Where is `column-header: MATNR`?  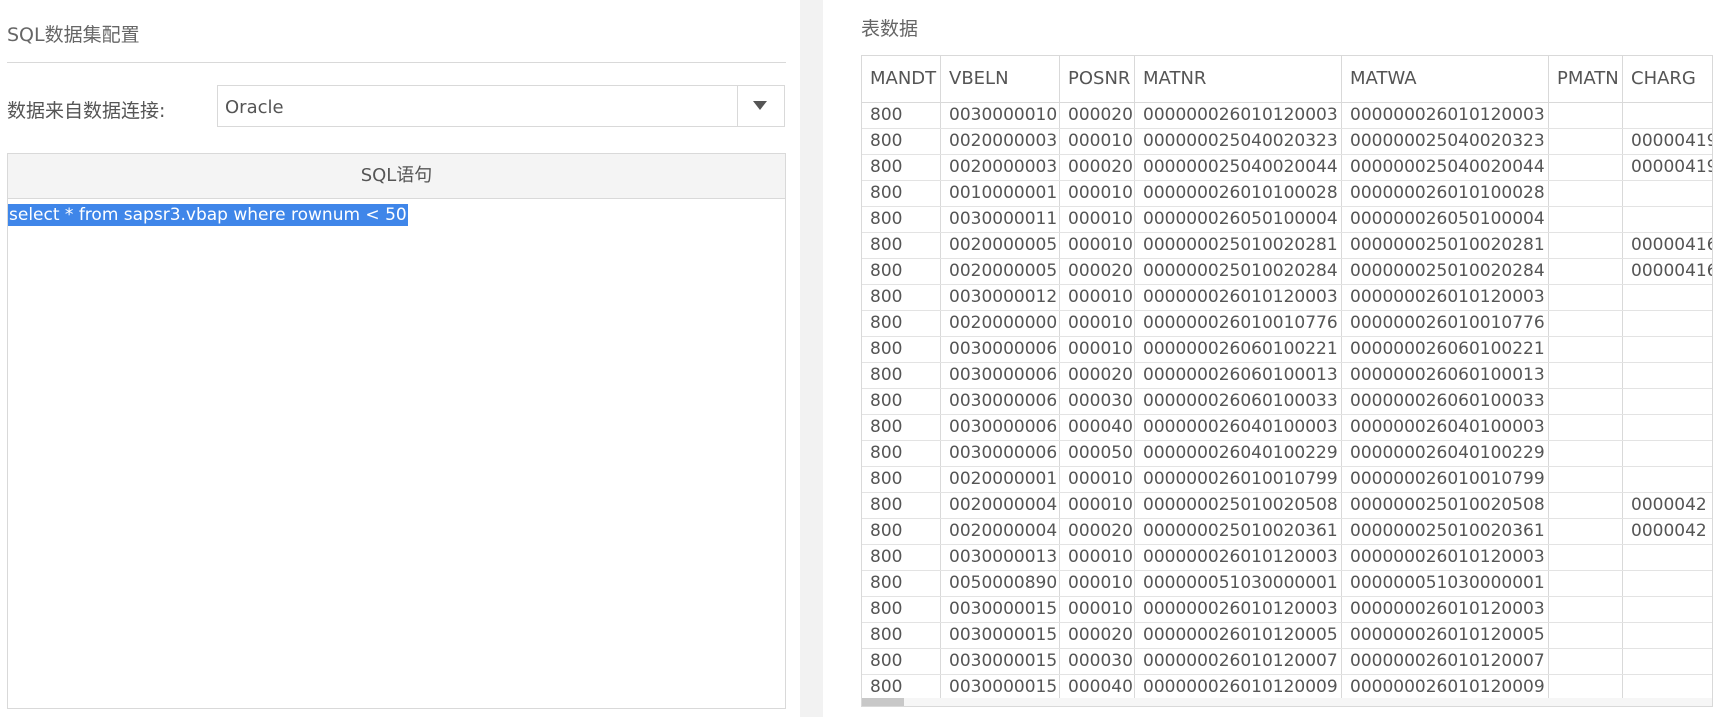
column-header: MATNR is located at coordinates (1238, 79).